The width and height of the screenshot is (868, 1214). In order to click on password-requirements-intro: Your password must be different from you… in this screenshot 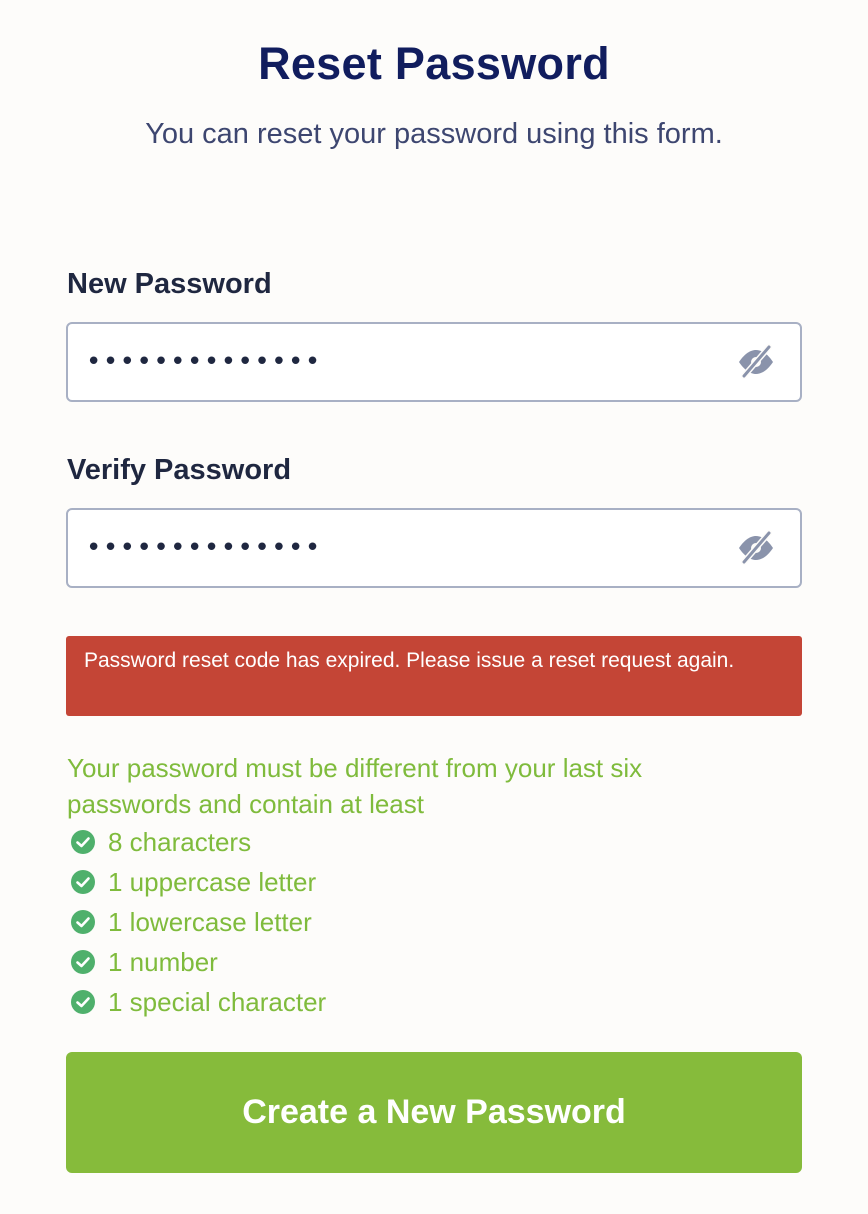, I will do `click(355, 786)`.